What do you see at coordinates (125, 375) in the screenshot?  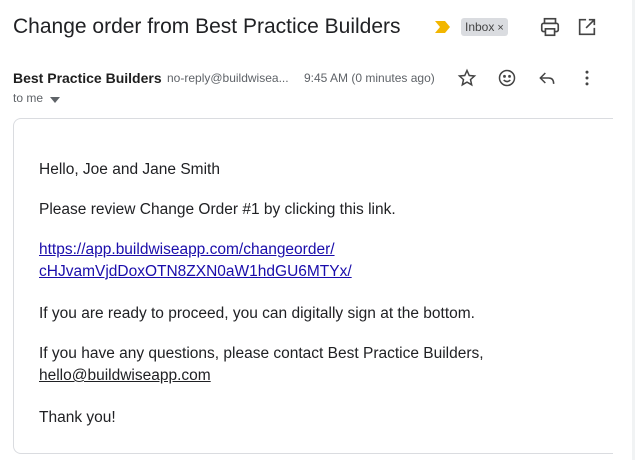 I see `contact-email-link: hello@buildwiseapp.com` at bounding box center [125, 375].